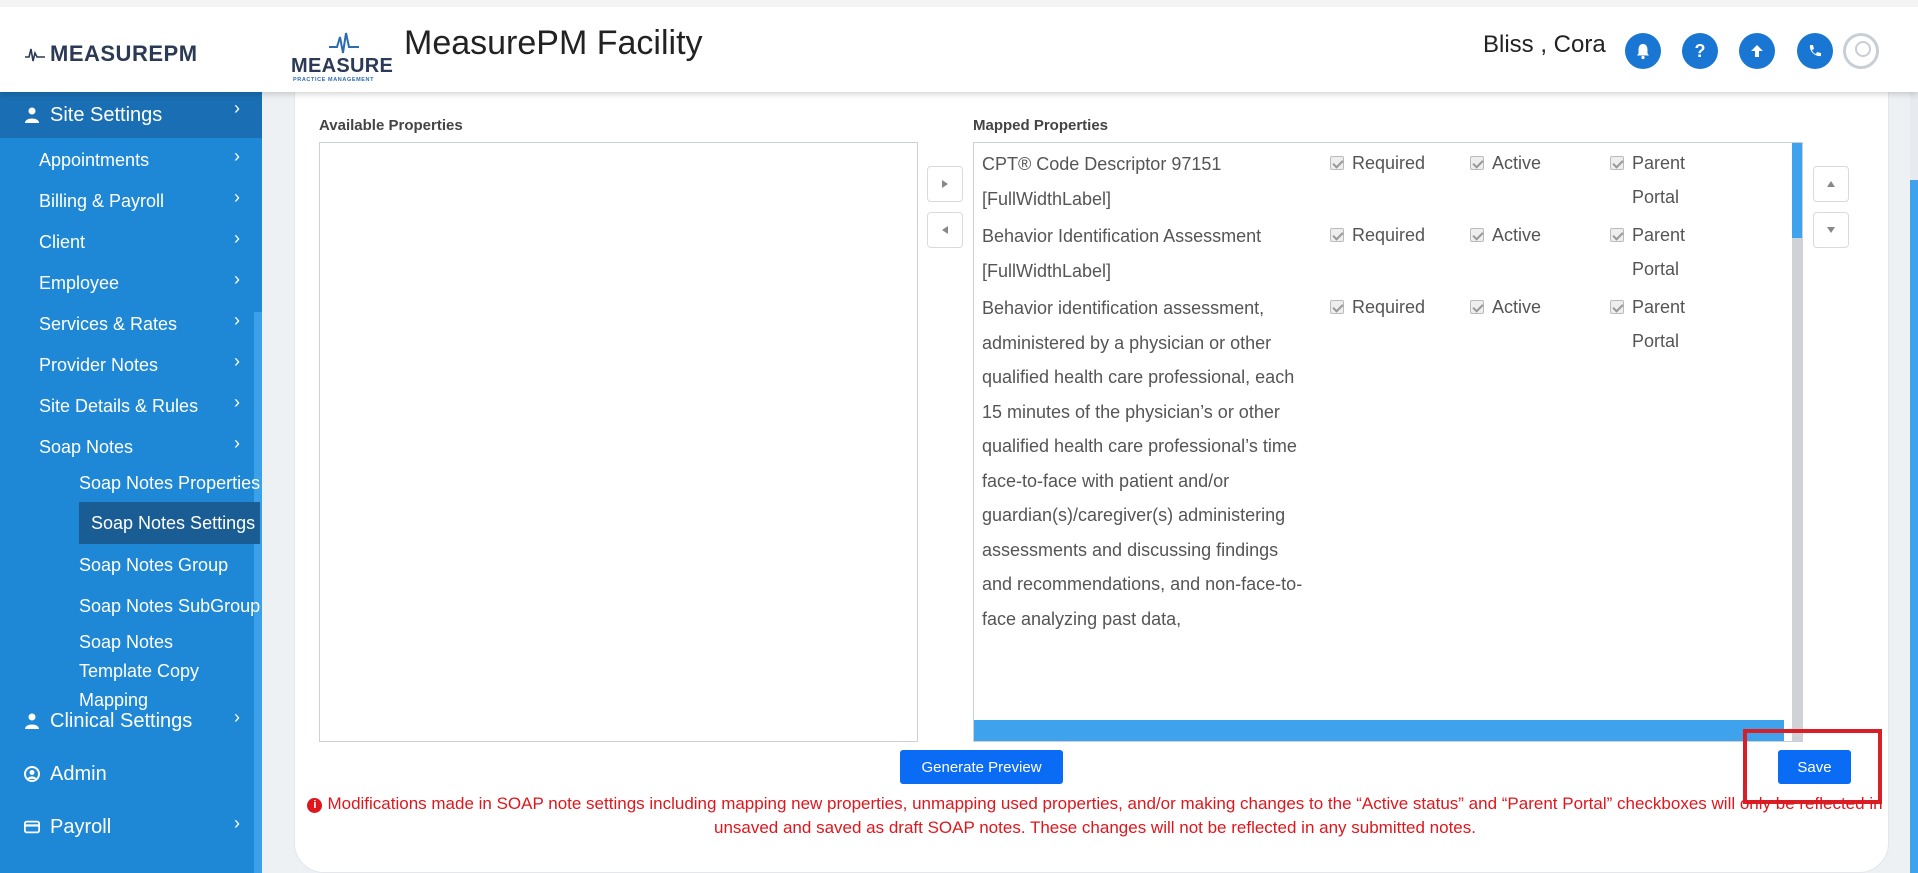  What do you see at coordinates (1914, 526) in the screenshot?
I see `page-scroll-thumb` at bounding box center [1914, 526].